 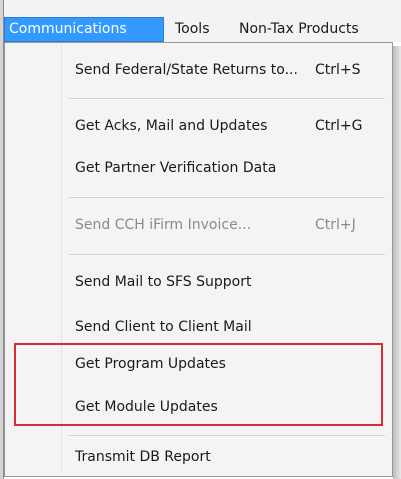 I want to click on menu-item-label: Get Program Updates, so click(x=150, y=364).